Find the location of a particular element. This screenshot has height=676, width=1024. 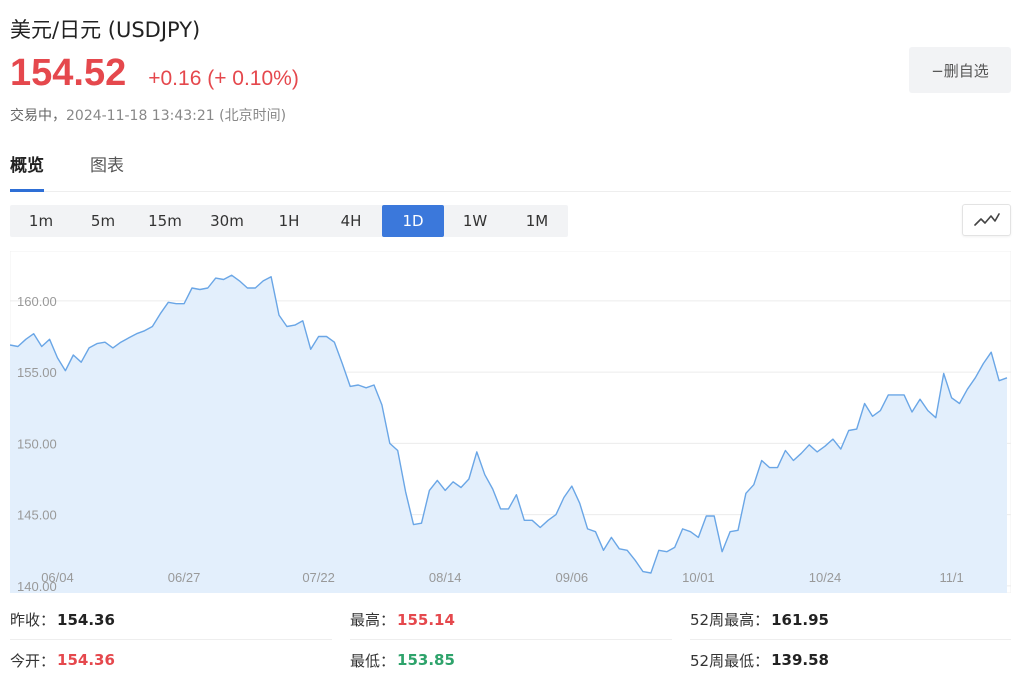

period-1mo: 1M is located at coordinates (537, 221).